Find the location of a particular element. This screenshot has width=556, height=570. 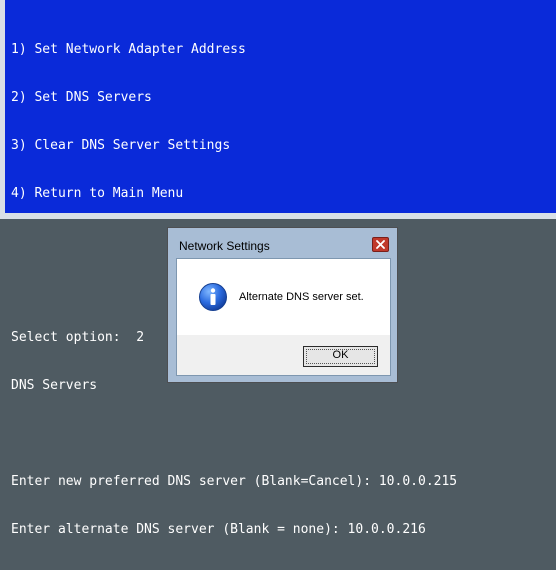

dialog-content: Alternate DNS server set. OK is located at coordinates (283, 317).